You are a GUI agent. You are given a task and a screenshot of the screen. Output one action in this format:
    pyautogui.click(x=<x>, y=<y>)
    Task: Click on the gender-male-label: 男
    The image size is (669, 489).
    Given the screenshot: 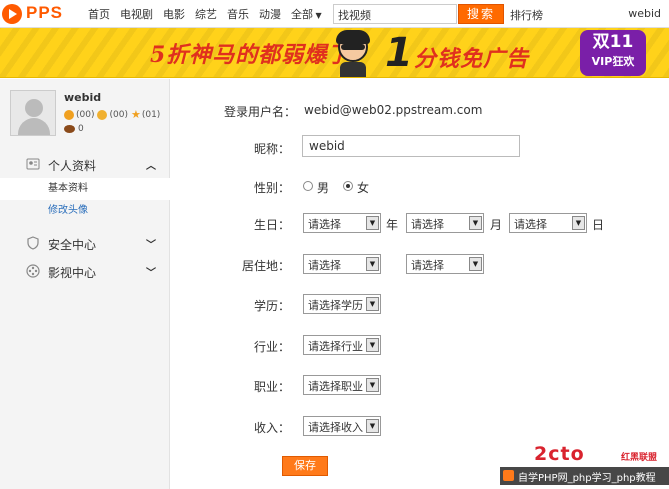 What is the action you would take?
    pyautogui.click(x=323, y=188)
    